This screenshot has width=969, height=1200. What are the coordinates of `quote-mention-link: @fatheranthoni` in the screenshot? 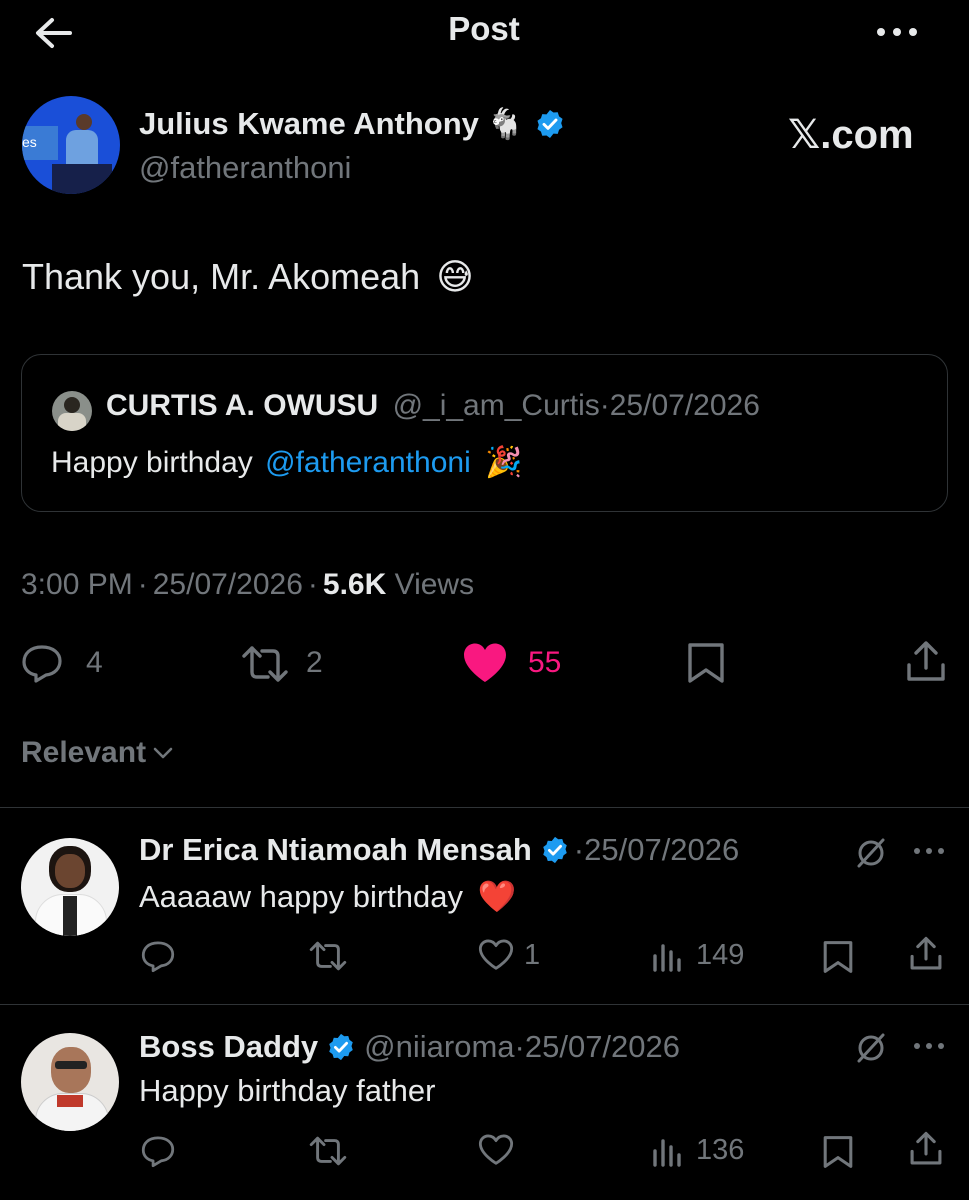 It's located at (368, 462).